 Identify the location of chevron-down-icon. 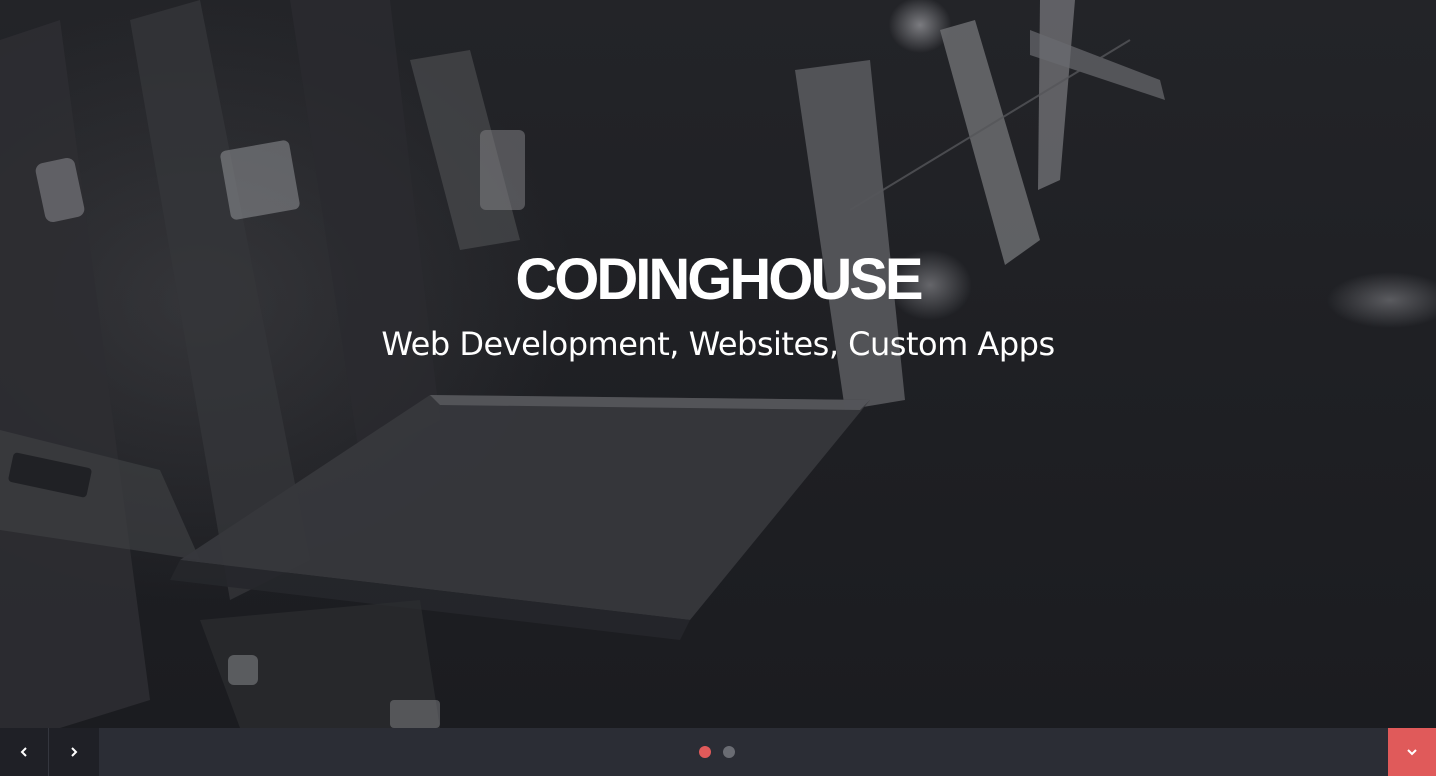
(1412, 752).